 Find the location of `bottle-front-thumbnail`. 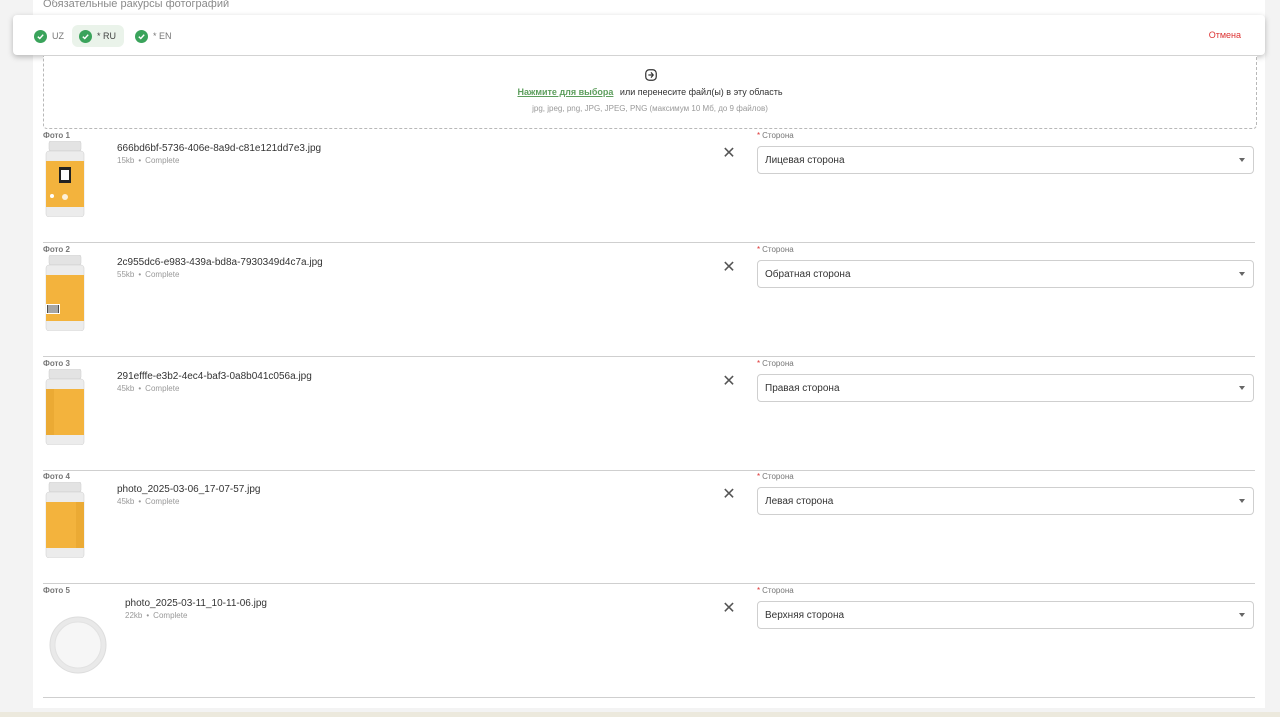

bottle-front-thumbnail is located at coordinates (65, 179).